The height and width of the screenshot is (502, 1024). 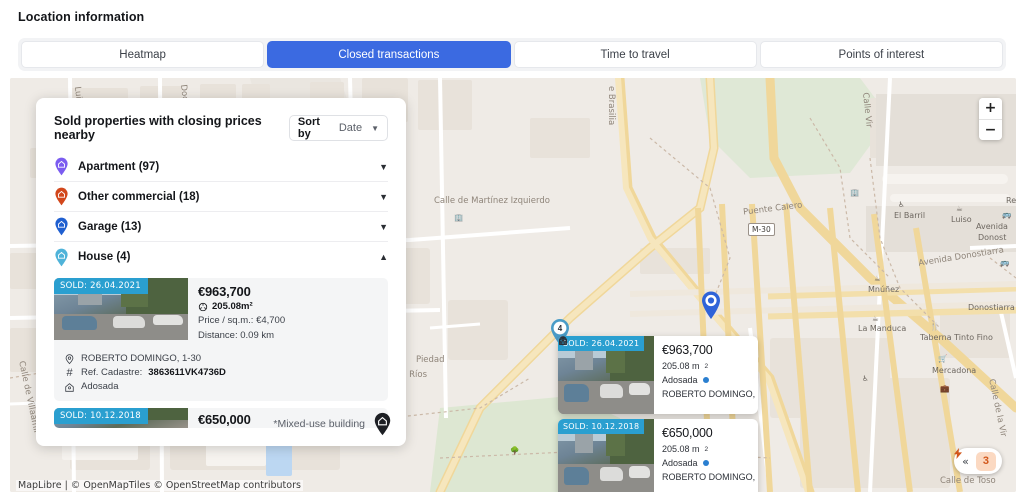 I want to click on hash-icon: #, so click(x=69, y=373).